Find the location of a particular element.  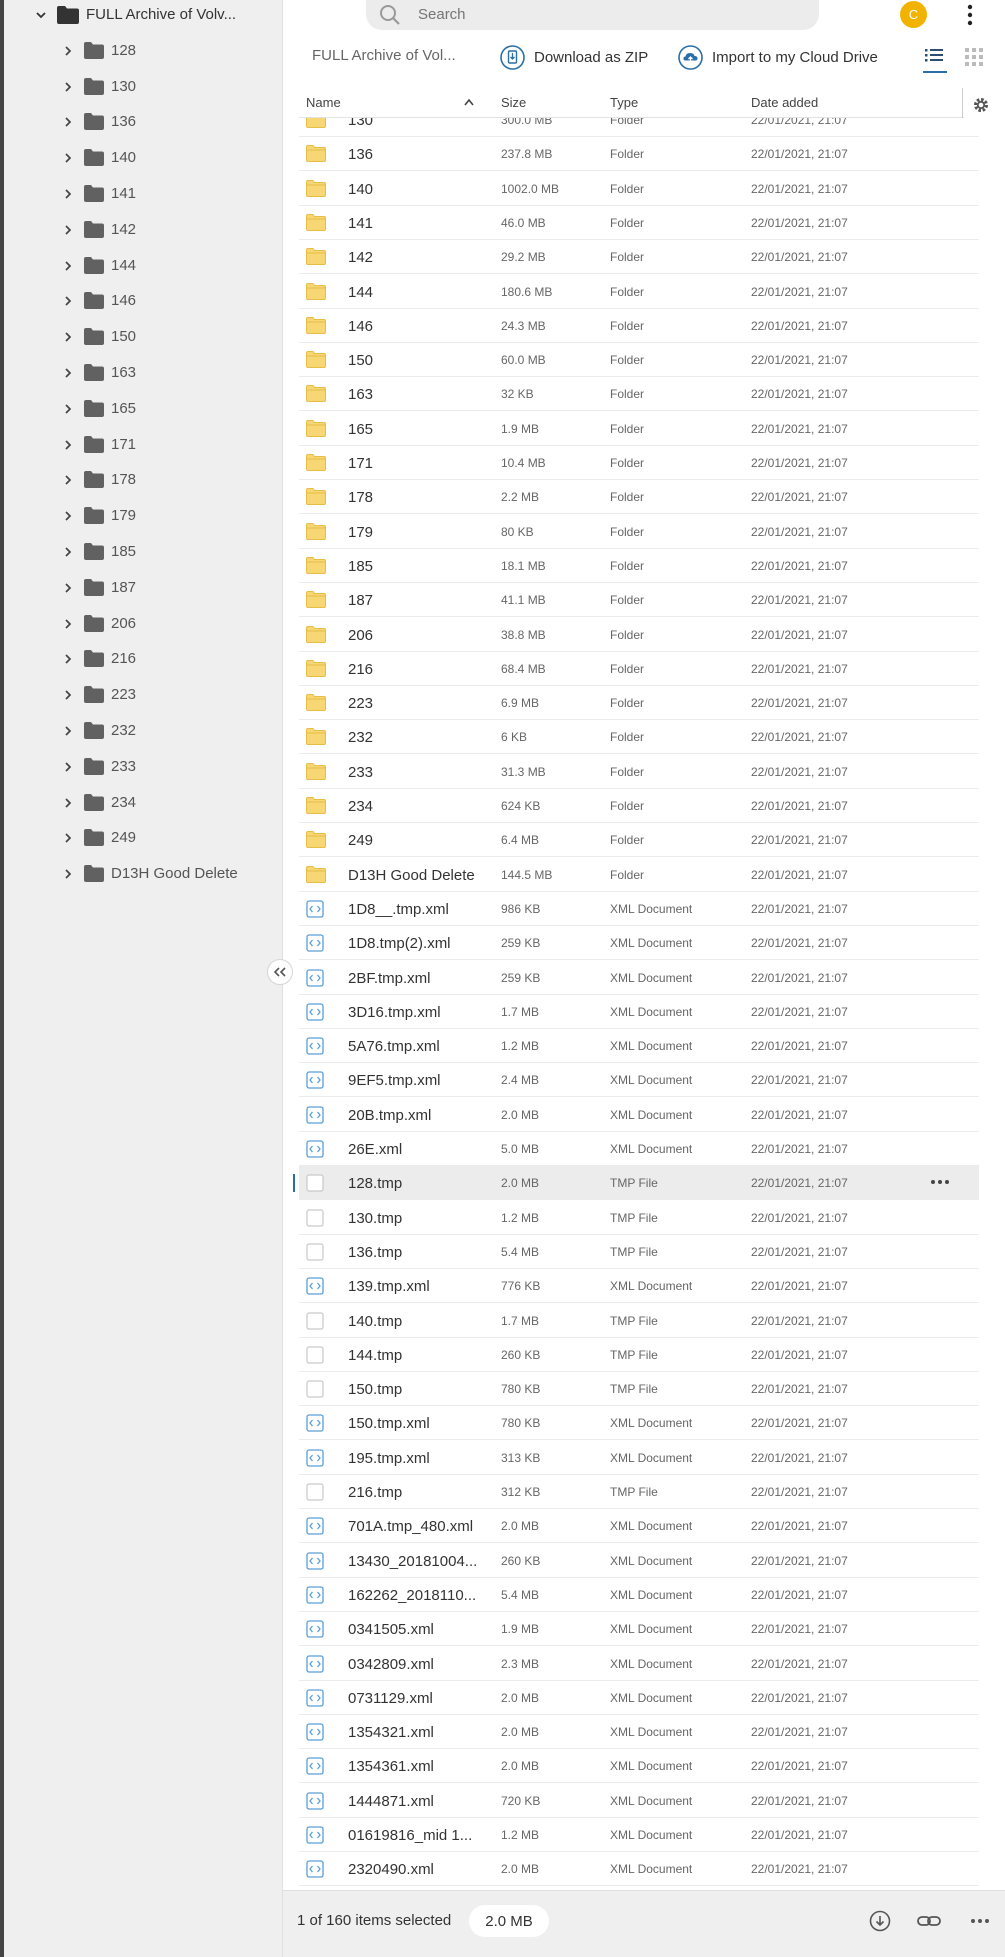

table-row: 249 6.4 MB Folder 22/01/2021, 21:07 is located at coordinates (639, 840).